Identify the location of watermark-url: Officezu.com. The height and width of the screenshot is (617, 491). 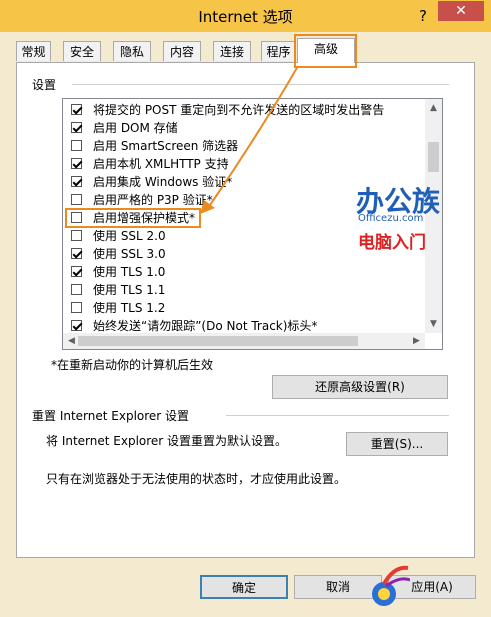
(391, 218).